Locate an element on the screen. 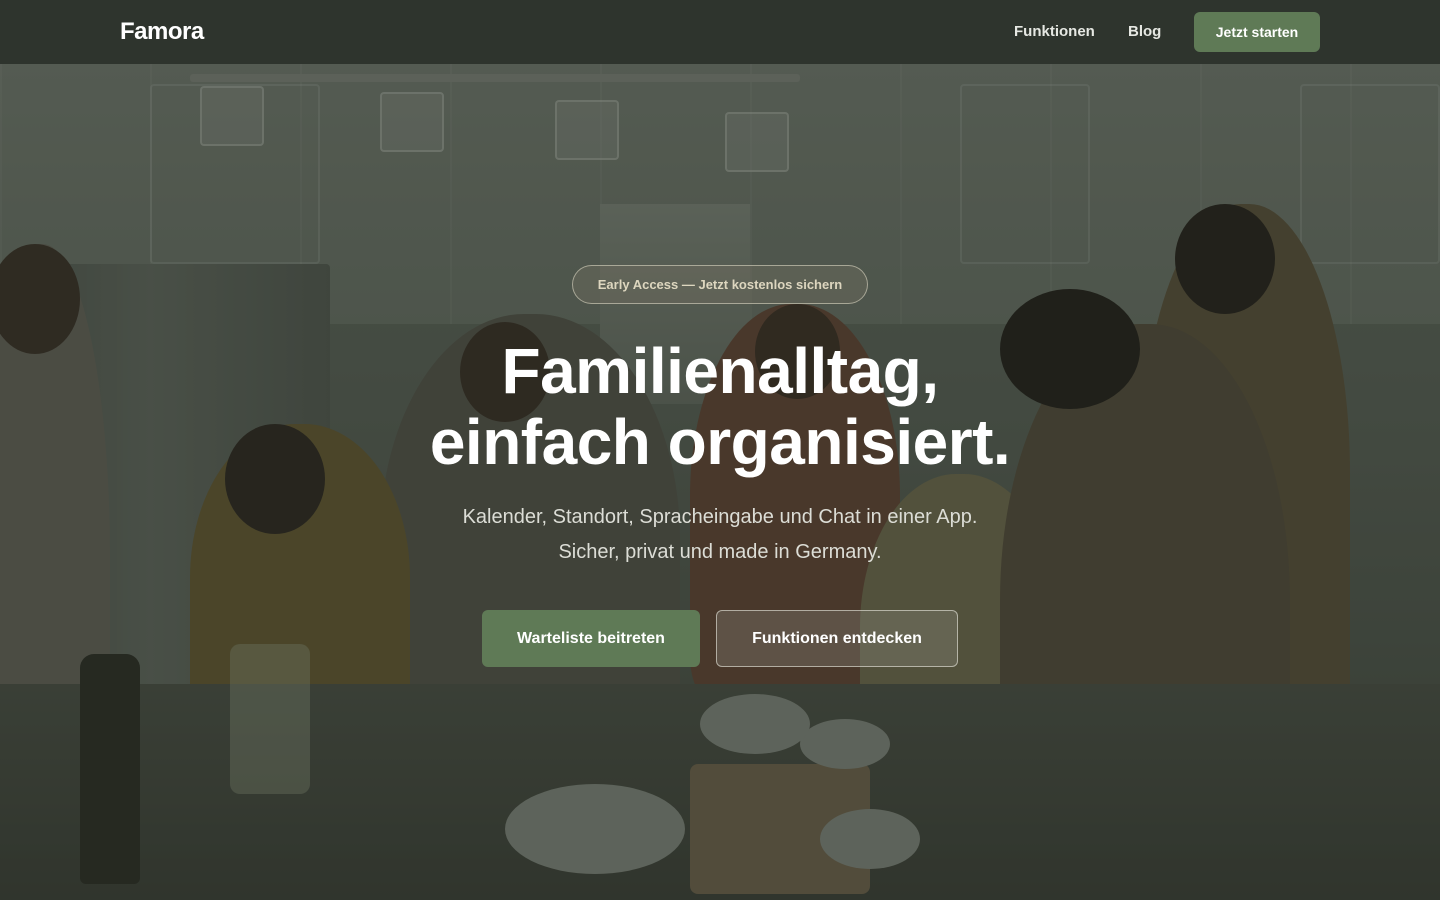  headline-line-2: einfach organisiert. is located at coordinates (720, 442).